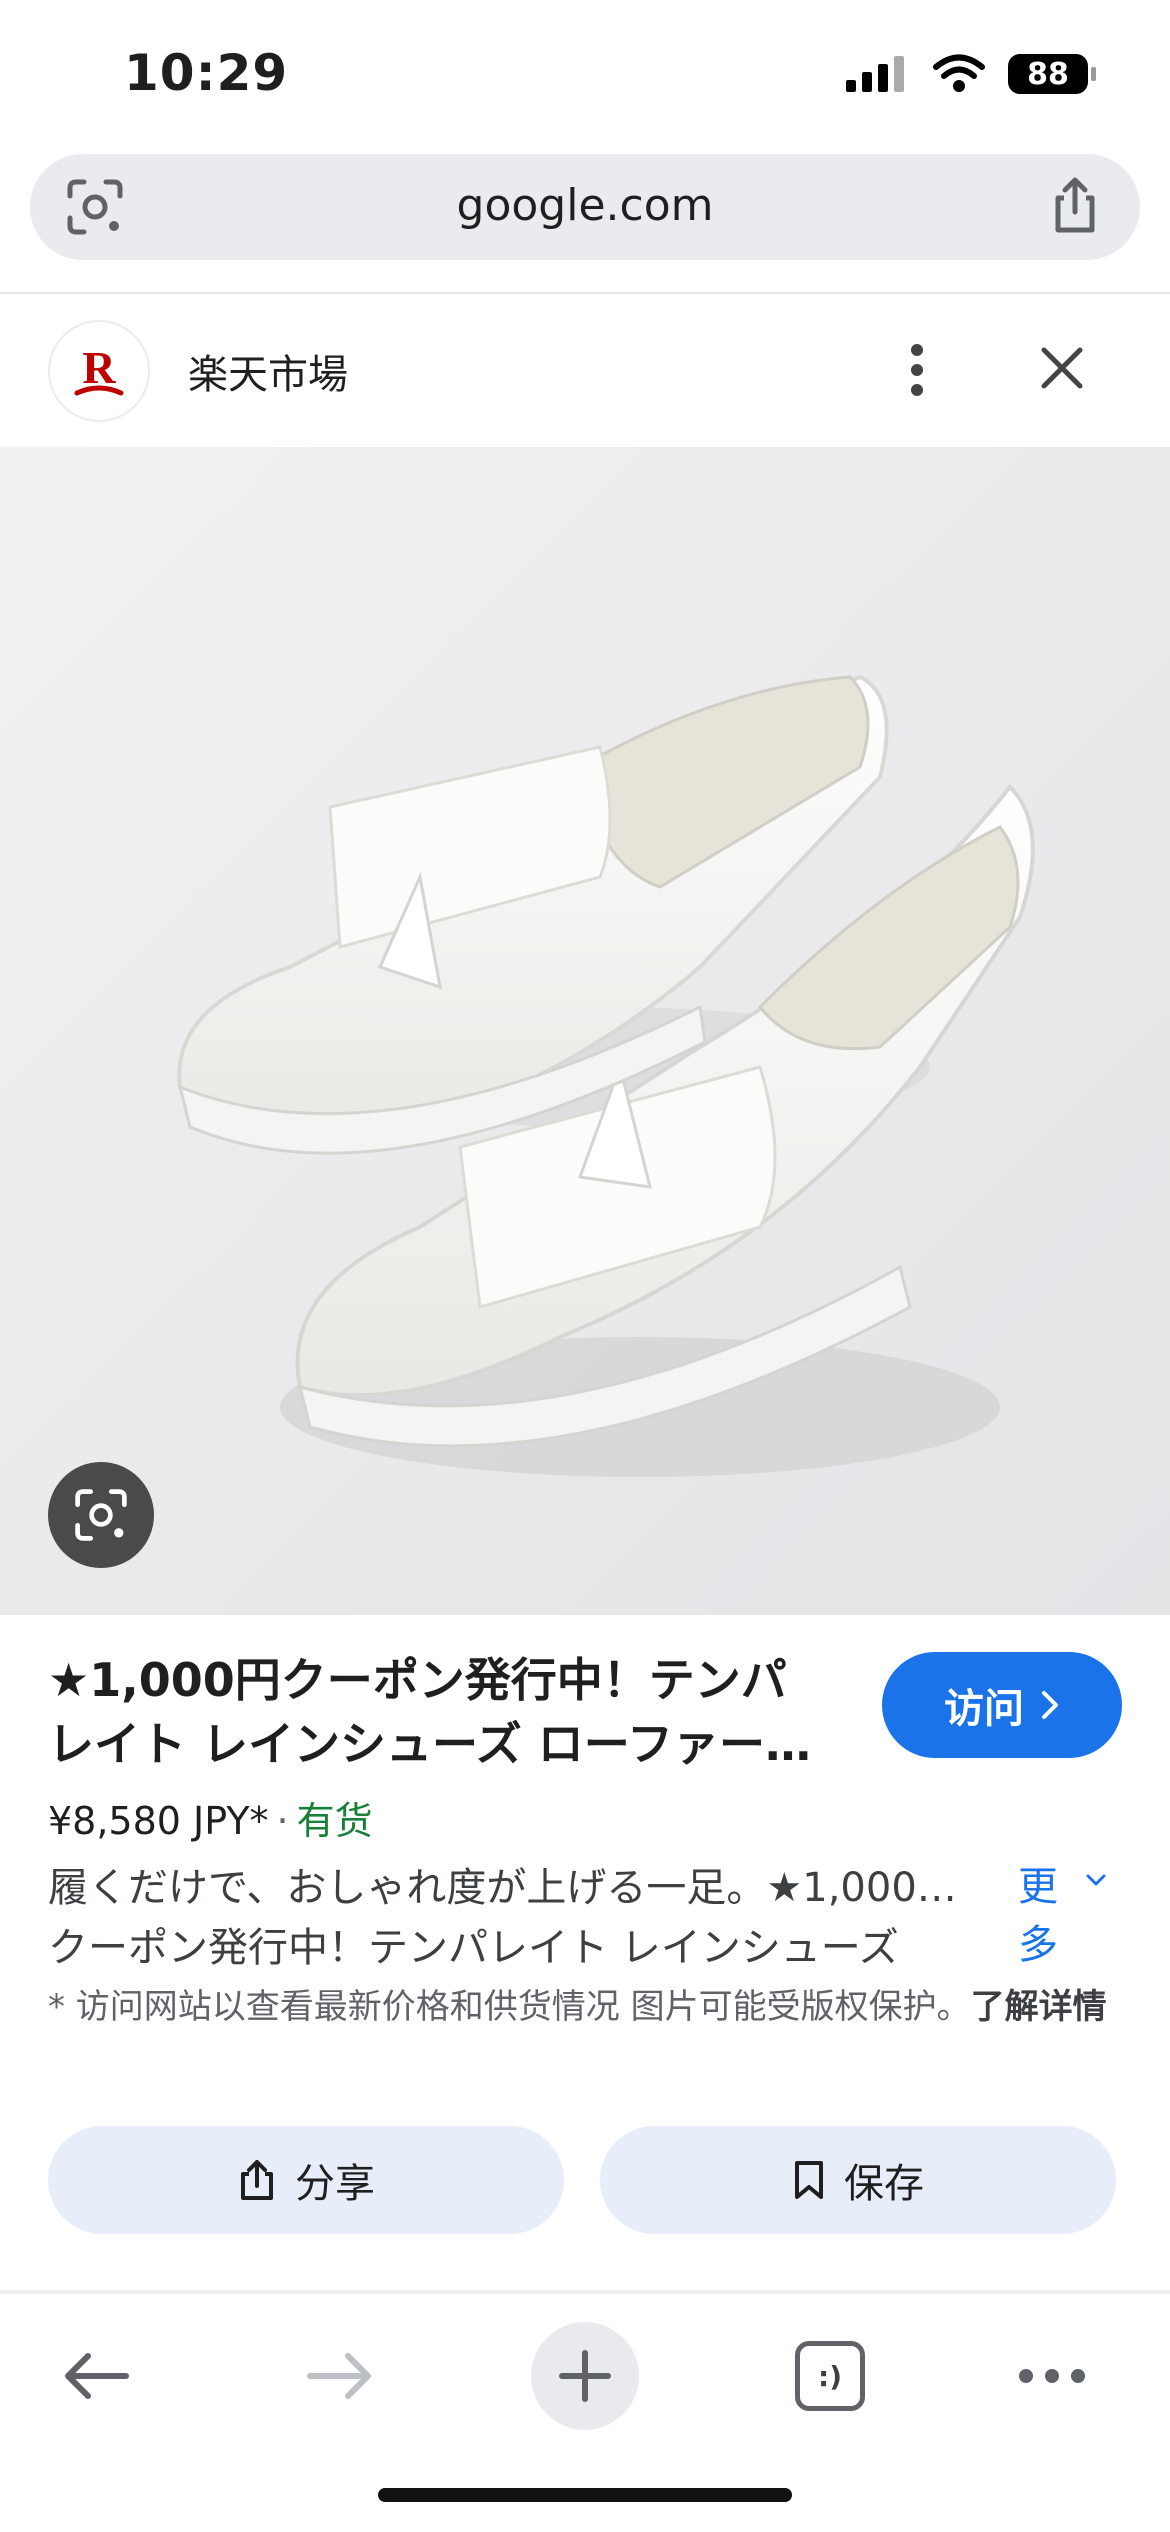 Image resolution: width=1170 pixels, height=2532 pixels. What do you see at coordinates (1039, 2007) in the screenshot?
I see `learn-more-link: 了解详情` at bounding box center [1039, 2007].